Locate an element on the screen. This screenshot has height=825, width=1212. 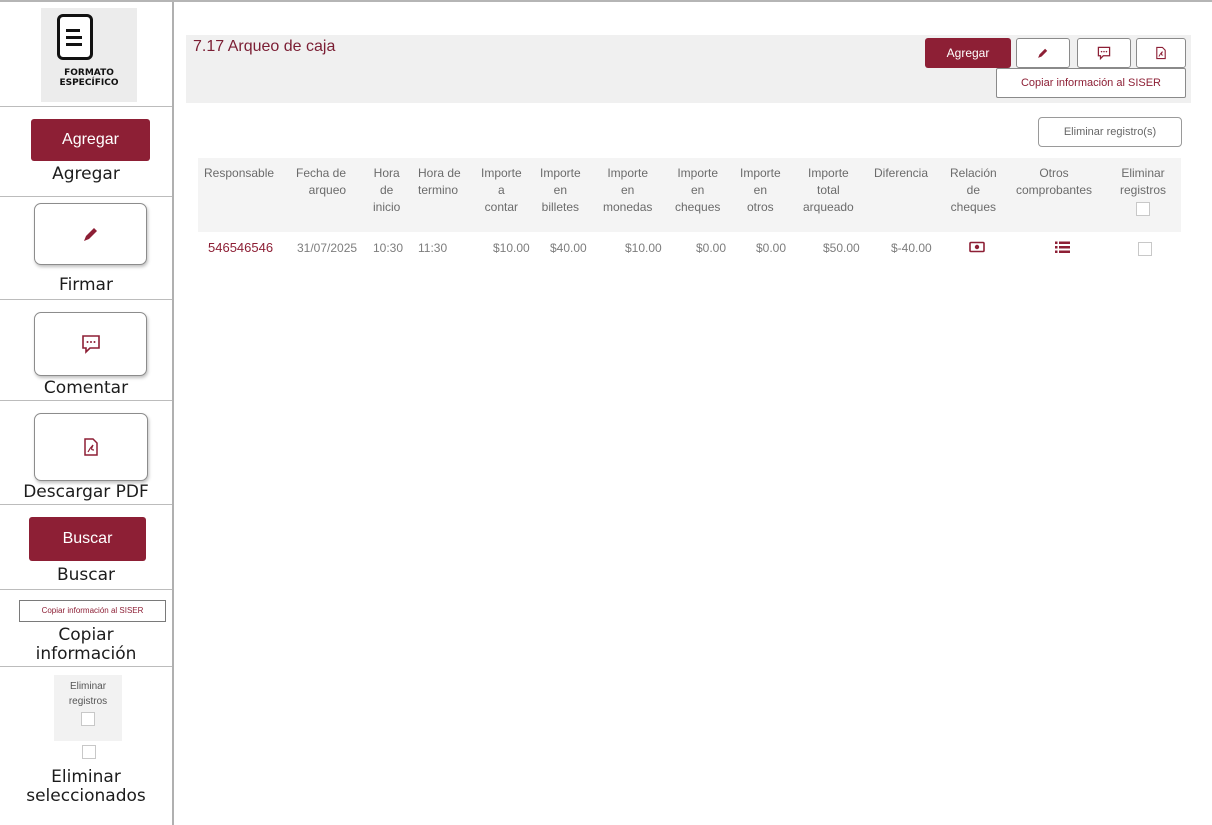
sidebar-comentar-section: Comentar is located at coordinates (86, 350).